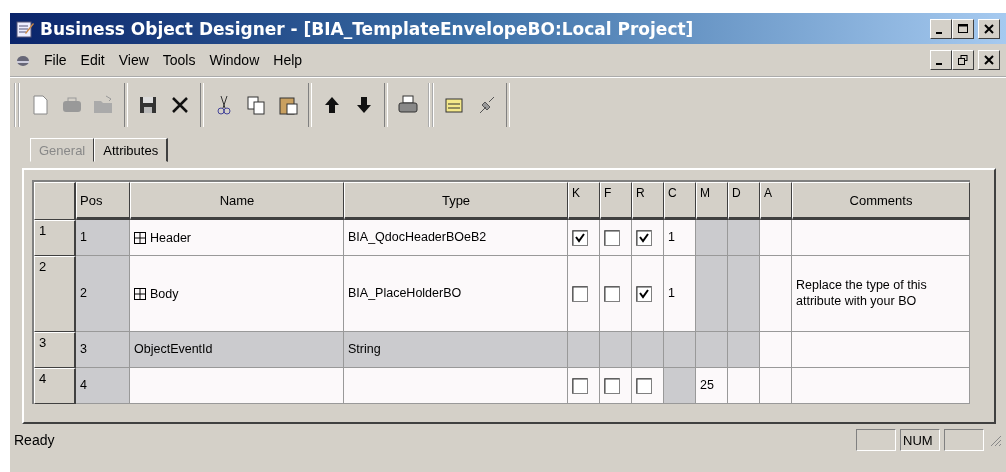  I want to click on cell-text: String, so click(364, 349).